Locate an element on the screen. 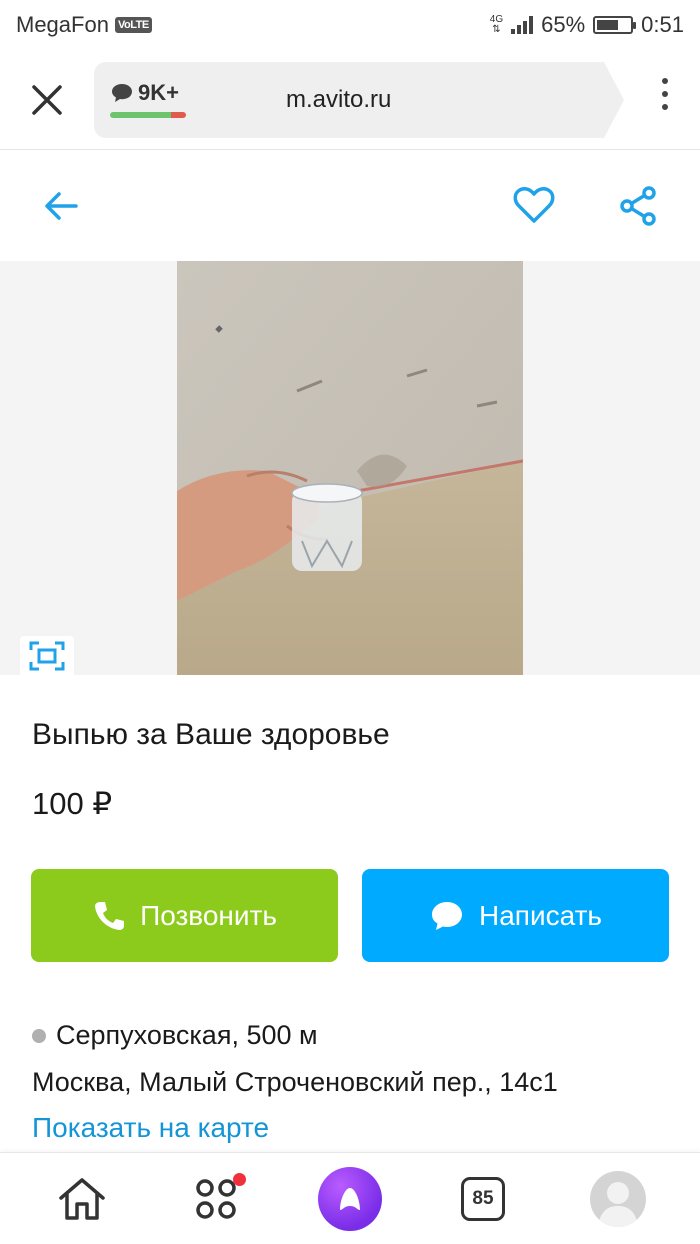 This screenshot has width=700, height=1244. browser-bottom-nav: 85 is located at coordinates (350, 1198).